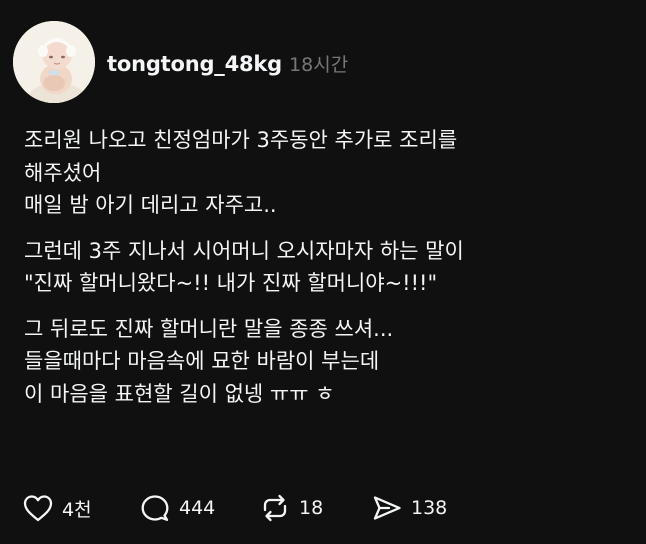  I want to click on like-button: 4천, so click(80, 508).